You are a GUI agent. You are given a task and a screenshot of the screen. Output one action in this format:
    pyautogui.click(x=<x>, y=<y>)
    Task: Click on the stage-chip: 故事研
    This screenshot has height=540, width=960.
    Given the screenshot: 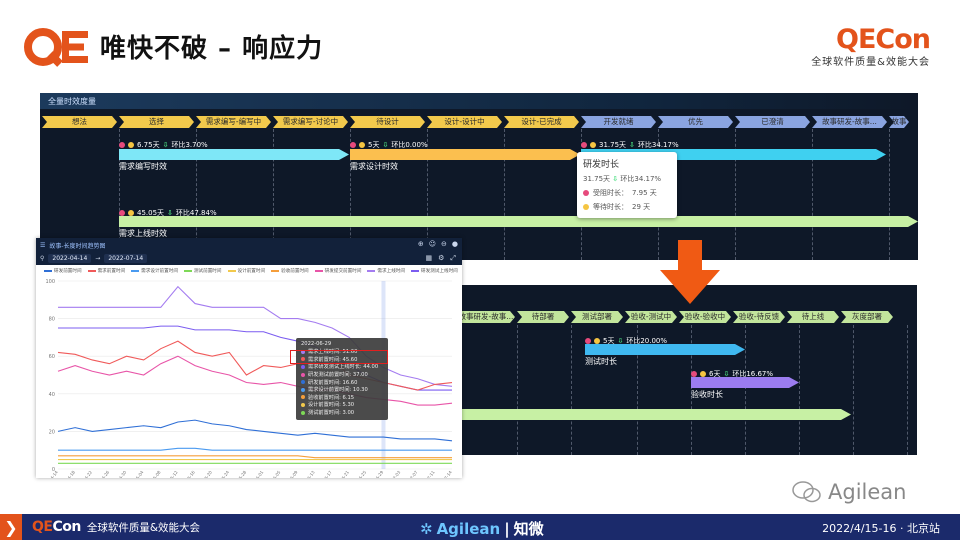 What is the action you would take?
    pyautogui.click(x=899, y=122)
    